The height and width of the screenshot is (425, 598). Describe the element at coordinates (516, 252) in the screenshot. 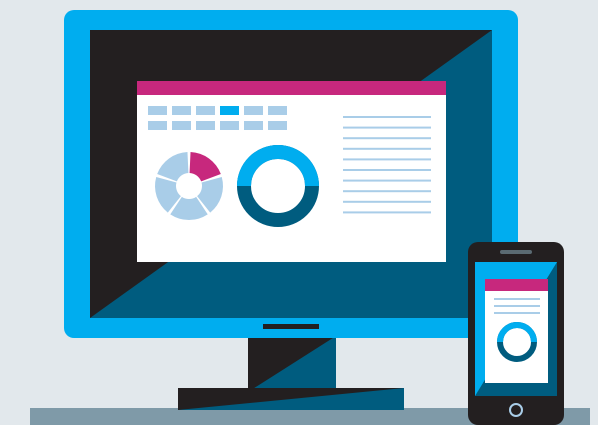

I see `phone-speaker` at that location.